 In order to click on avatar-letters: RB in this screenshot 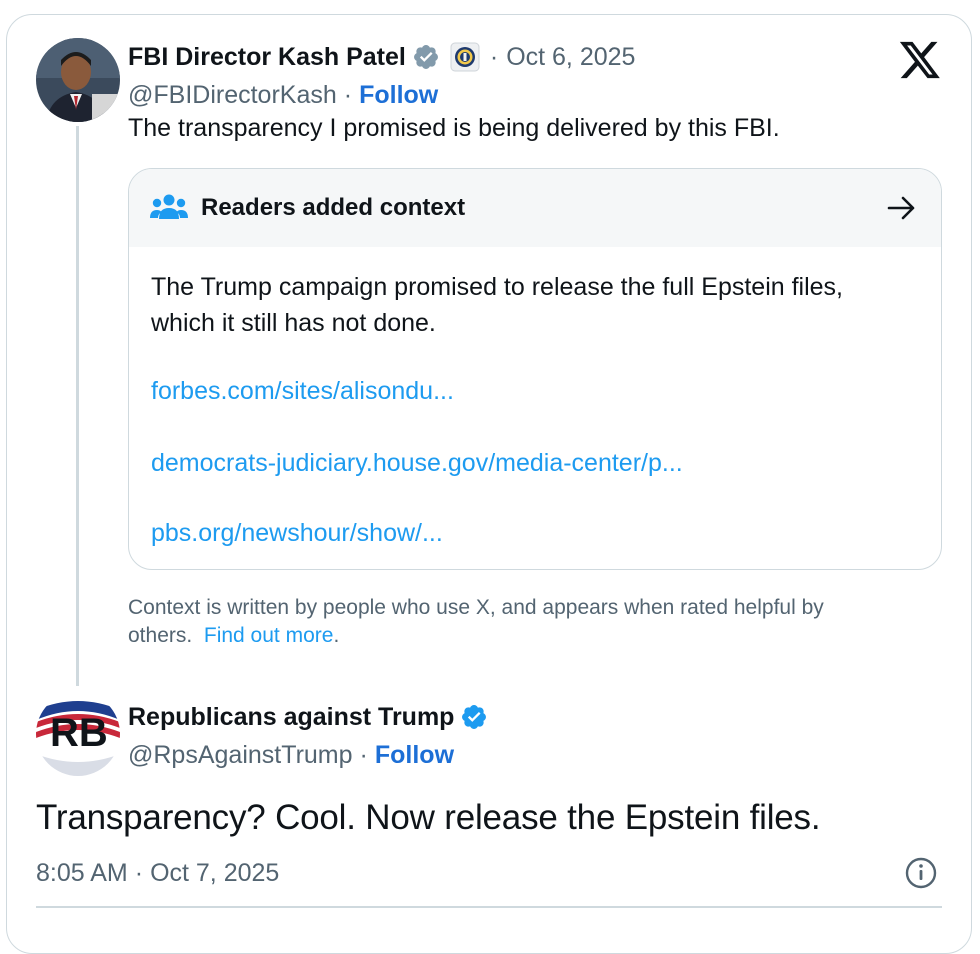, I will do `click(79, 733)`.